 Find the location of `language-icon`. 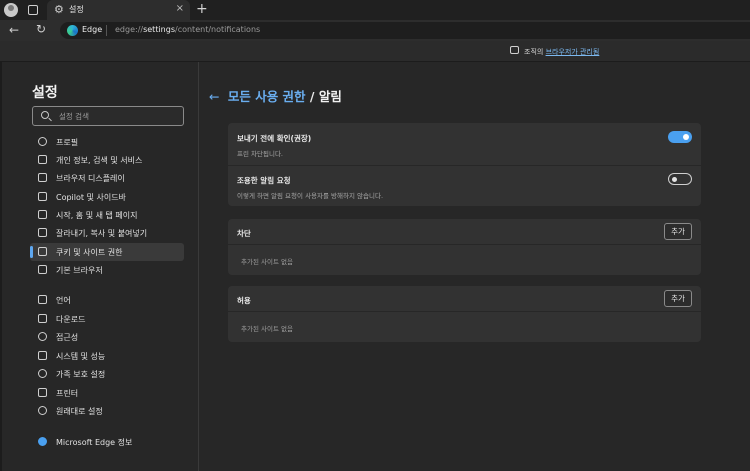

language-icon is located at coordinates (42, 299).